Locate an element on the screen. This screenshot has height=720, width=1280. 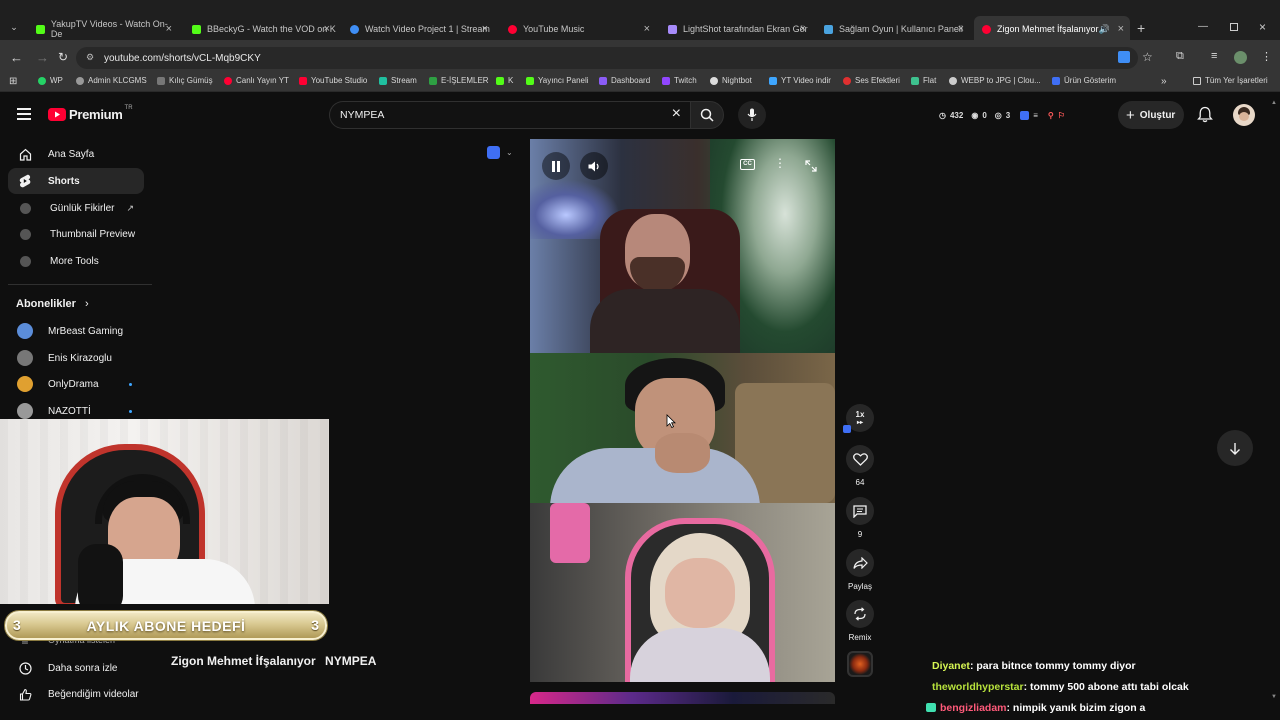
profile-icon is located at coordinates (1240, 57).